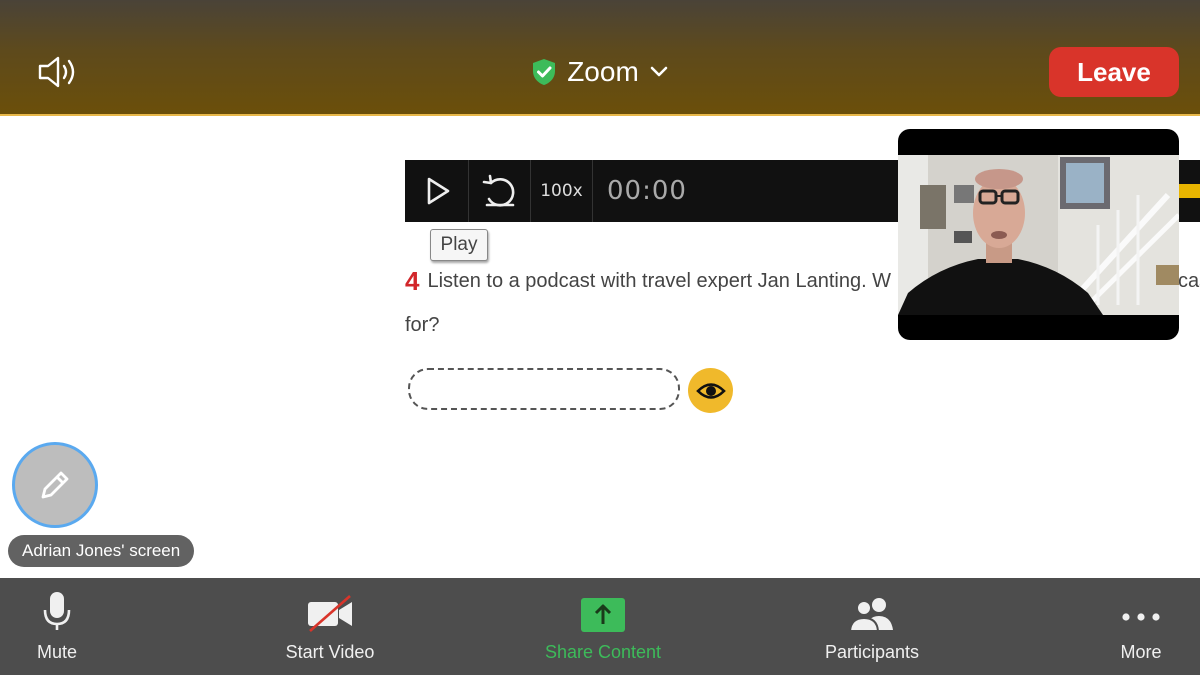 The image size is (1200, 675). I want to click on exercise-text-continuation: for?, so click(422, 325).